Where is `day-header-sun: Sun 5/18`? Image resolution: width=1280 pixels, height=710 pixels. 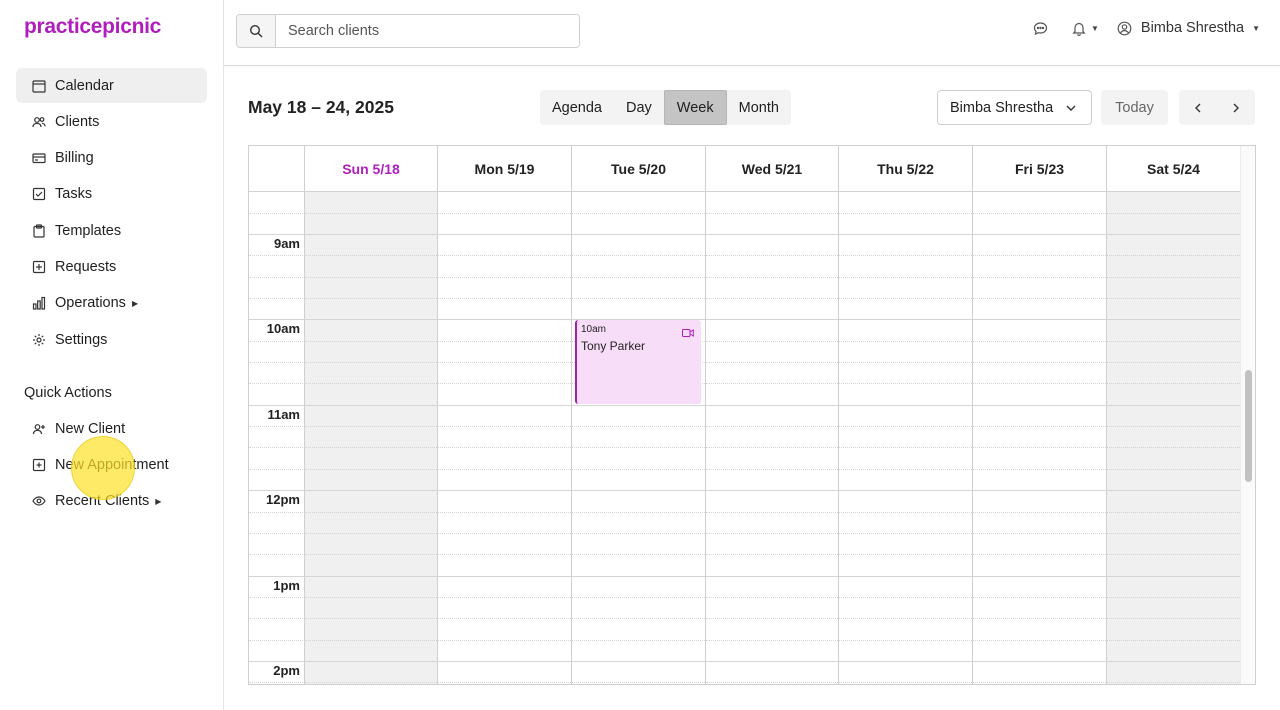 day-header-sun: Sun 5/18 is located at coordinates (371, 169).